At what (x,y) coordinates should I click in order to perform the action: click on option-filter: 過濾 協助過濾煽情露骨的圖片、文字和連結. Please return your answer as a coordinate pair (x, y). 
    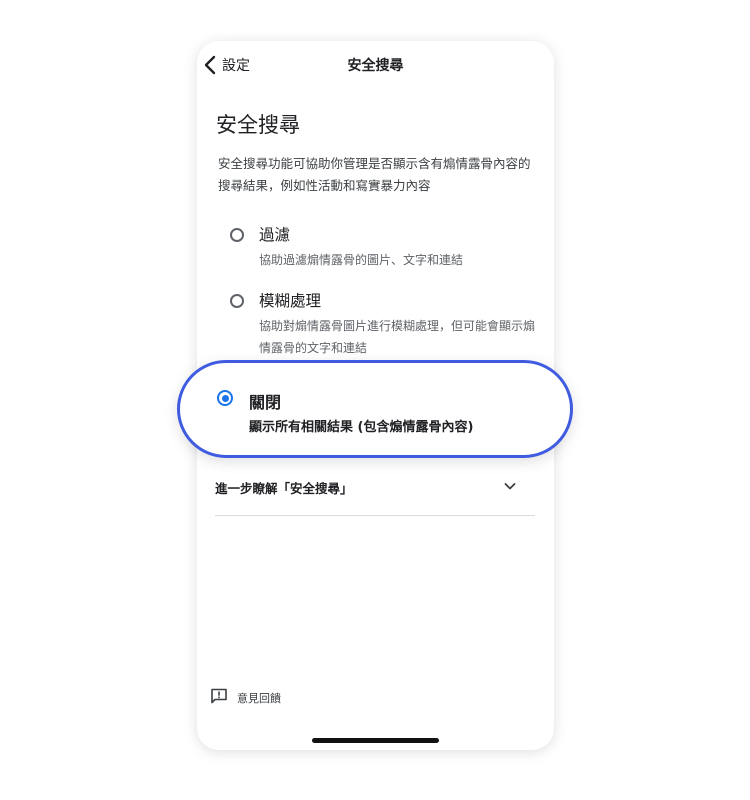
    Looking at the image, I should click on (382, 248).